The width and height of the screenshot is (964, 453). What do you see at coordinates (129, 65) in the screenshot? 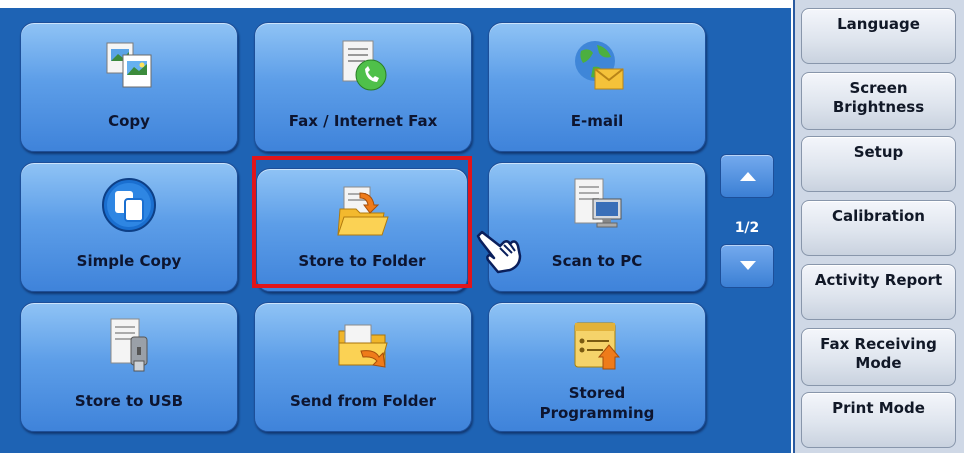
I see `copy-icon` at bounding box center [129, 65].